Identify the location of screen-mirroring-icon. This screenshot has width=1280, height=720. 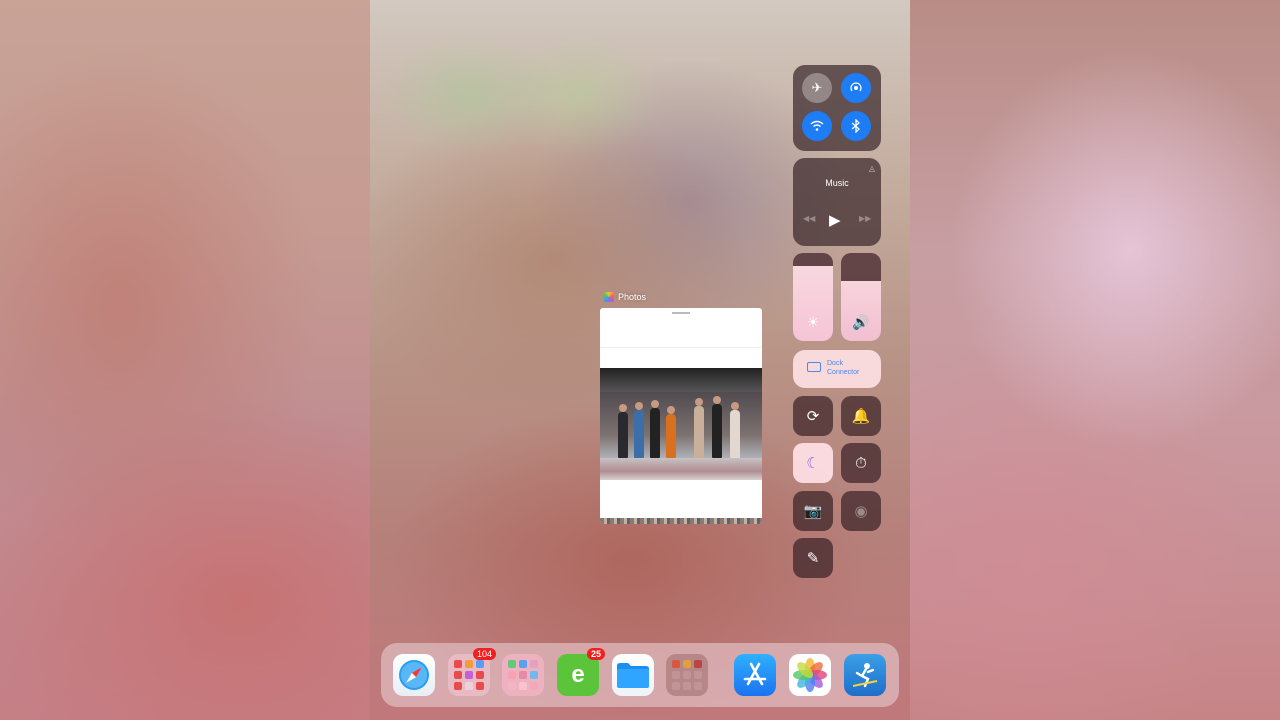
(814, 367).